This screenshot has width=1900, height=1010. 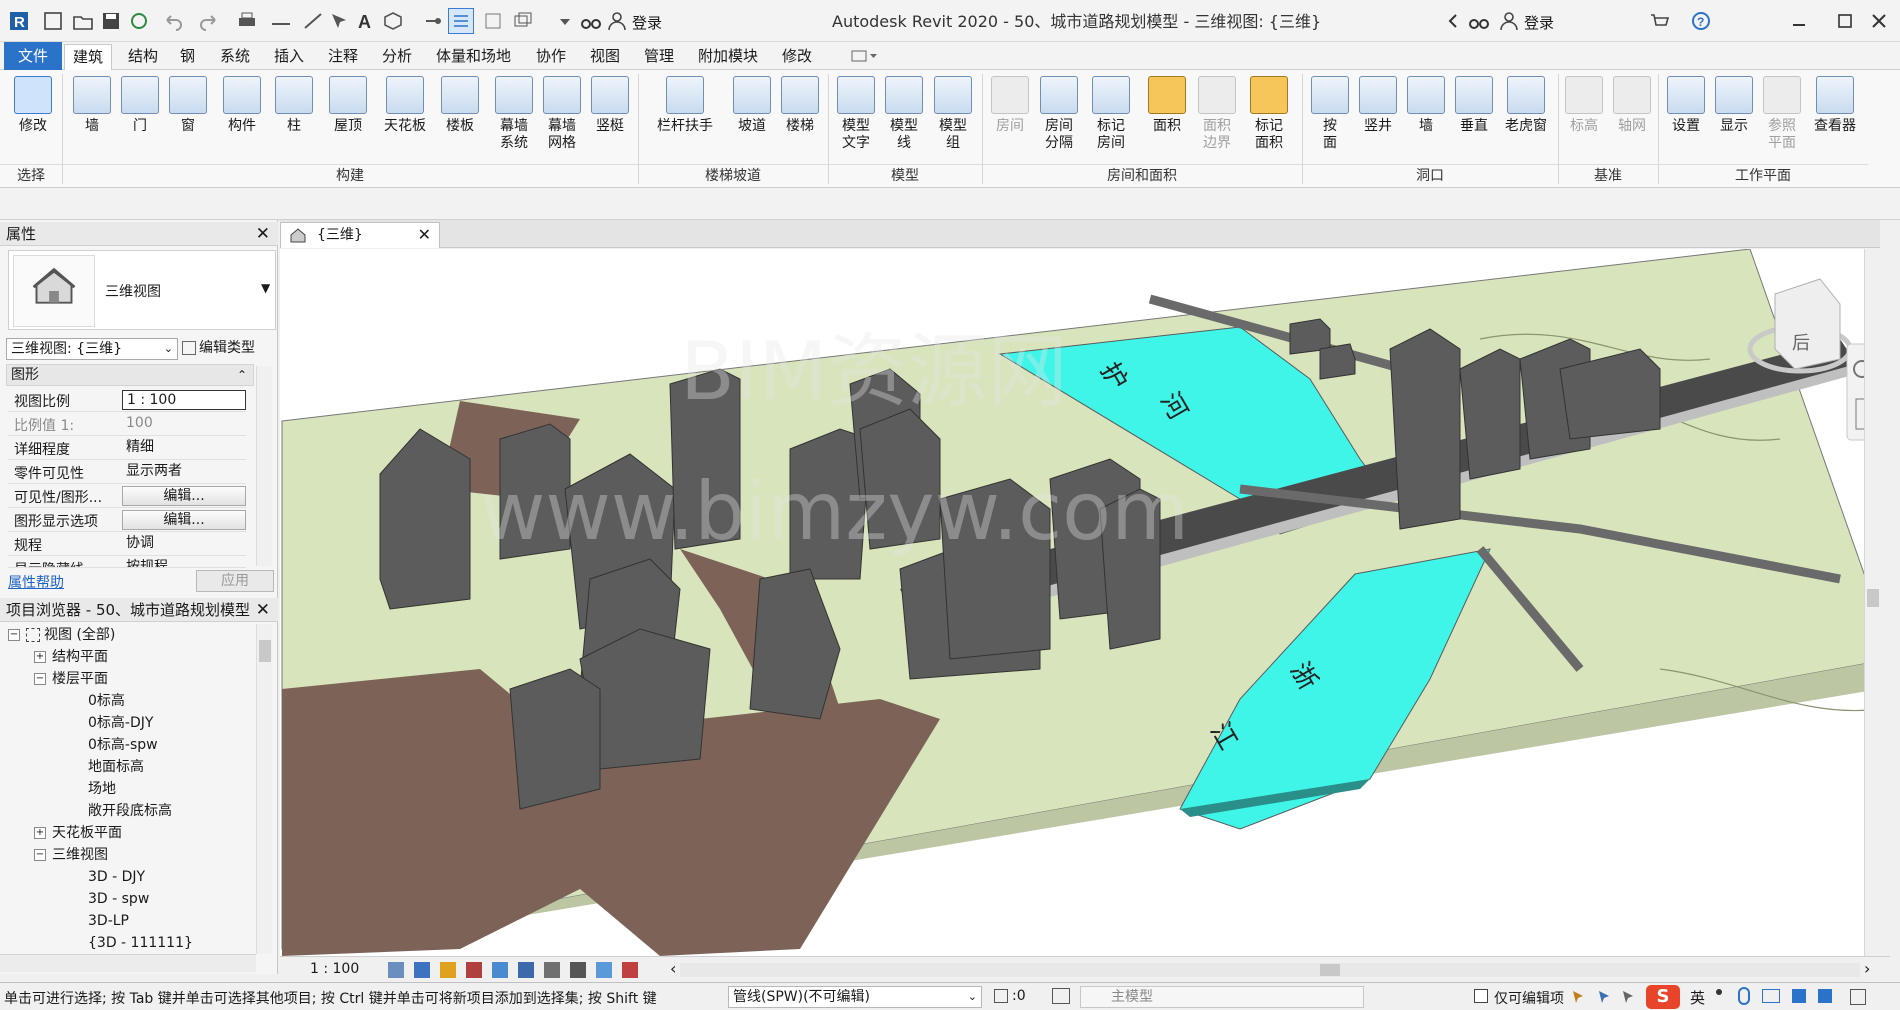 I want to click on sync-icon, so click(x=139, y=21).